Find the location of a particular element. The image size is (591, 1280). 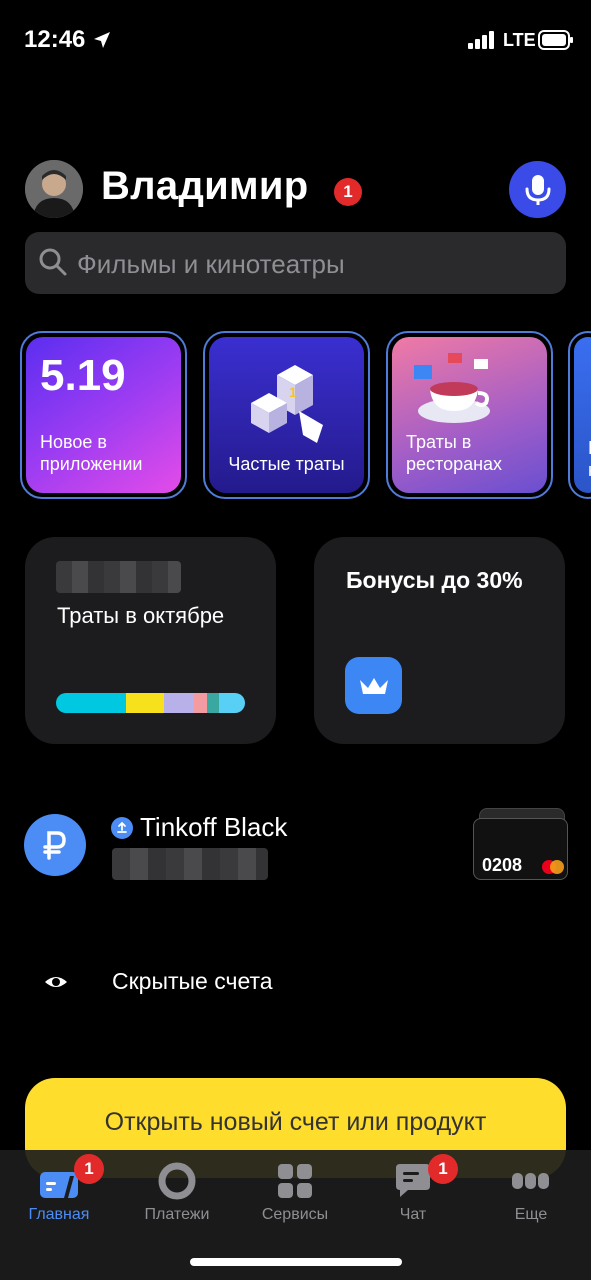

account-balance-hidden is located at coordinates (190, 864).